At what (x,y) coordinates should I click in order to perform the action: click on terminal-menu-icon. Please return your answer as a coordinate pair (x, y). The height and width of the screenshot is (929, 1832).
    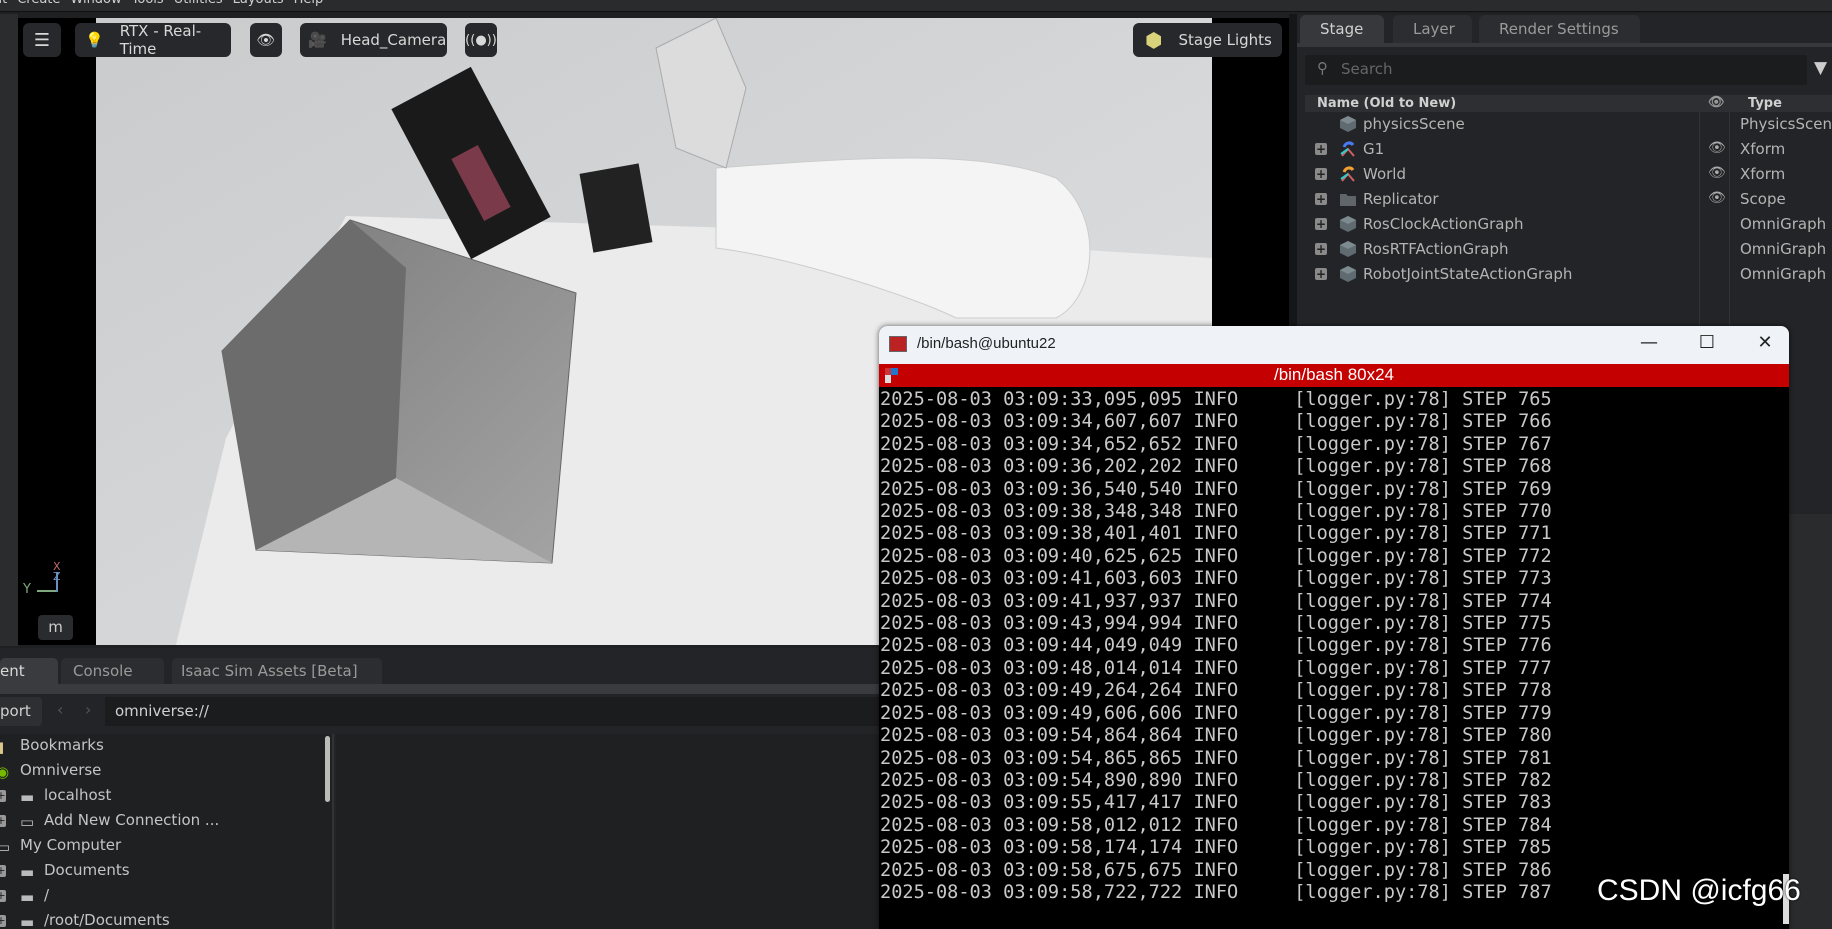
    Looking at the image, I should click on (891, 375).